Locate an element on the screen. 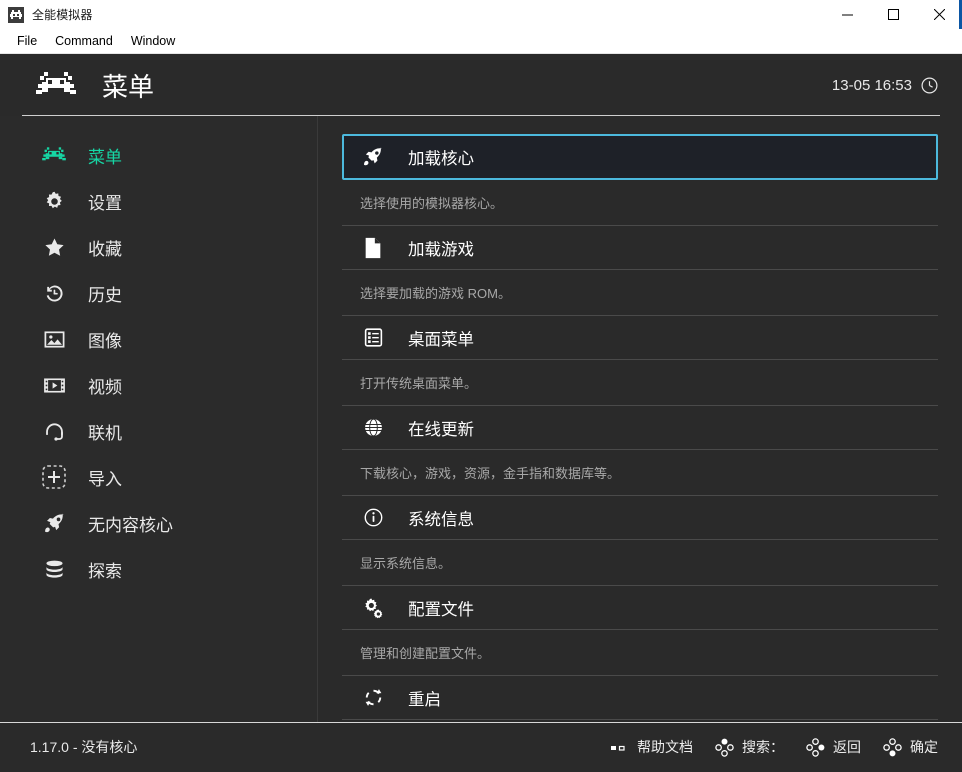 This screenshot has width=962, height=772. footer-divider is located at coordinates (481, 722).